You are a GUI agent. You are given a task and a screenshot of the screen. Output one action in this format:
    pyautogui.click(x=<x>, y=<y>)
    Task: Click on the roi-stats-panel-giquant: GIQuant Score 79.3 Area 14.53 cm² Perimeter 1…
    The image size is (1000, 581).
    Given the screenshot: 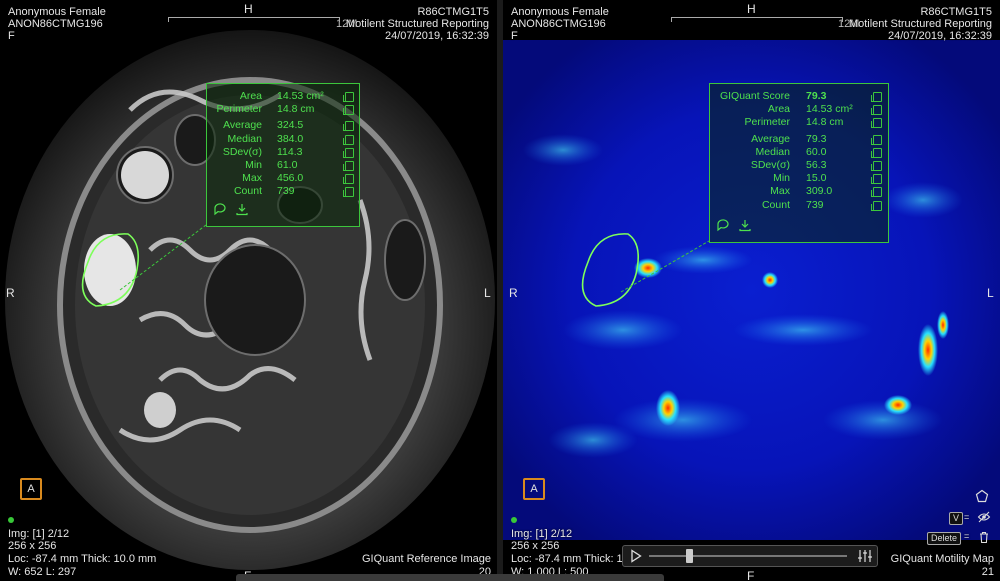 What is the action you would take?
    pyautogui.click(x=799, y=163)
    